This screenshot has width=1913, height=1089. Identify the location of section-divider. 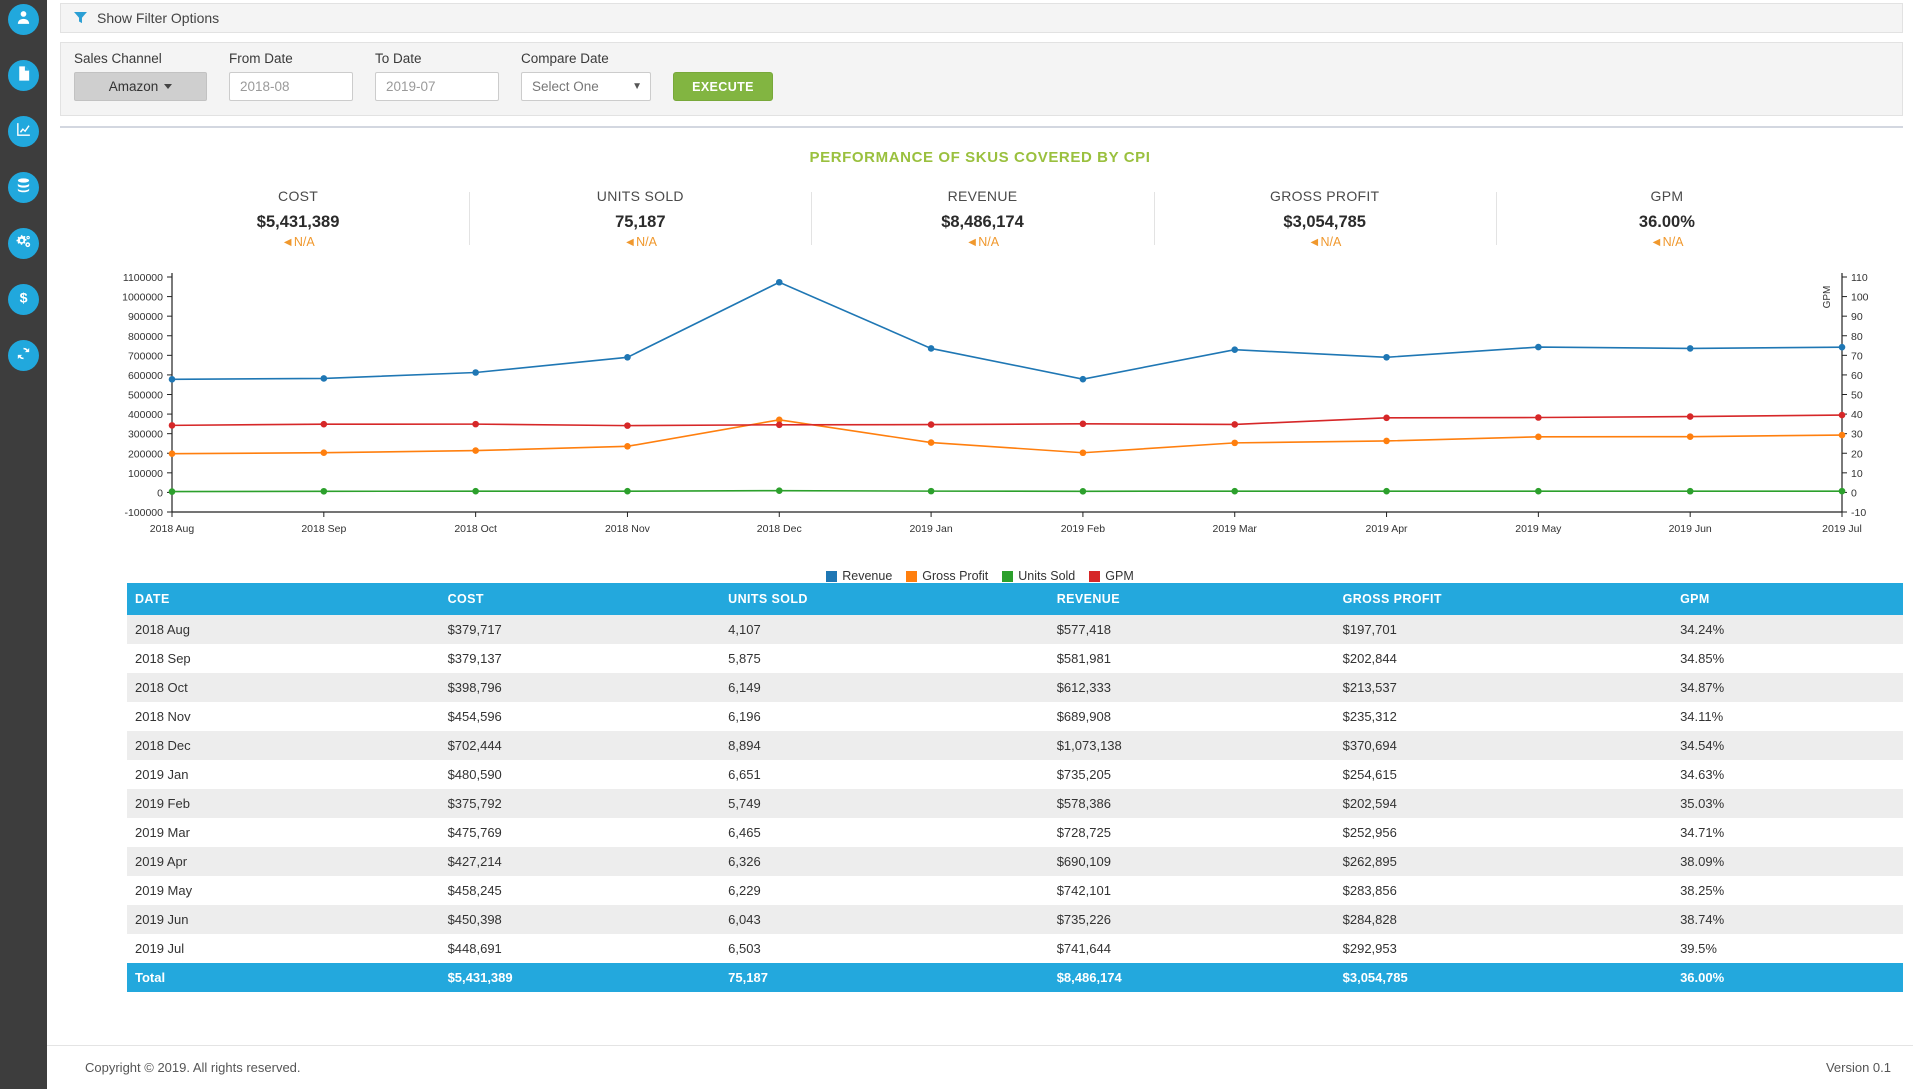
(981, 127).